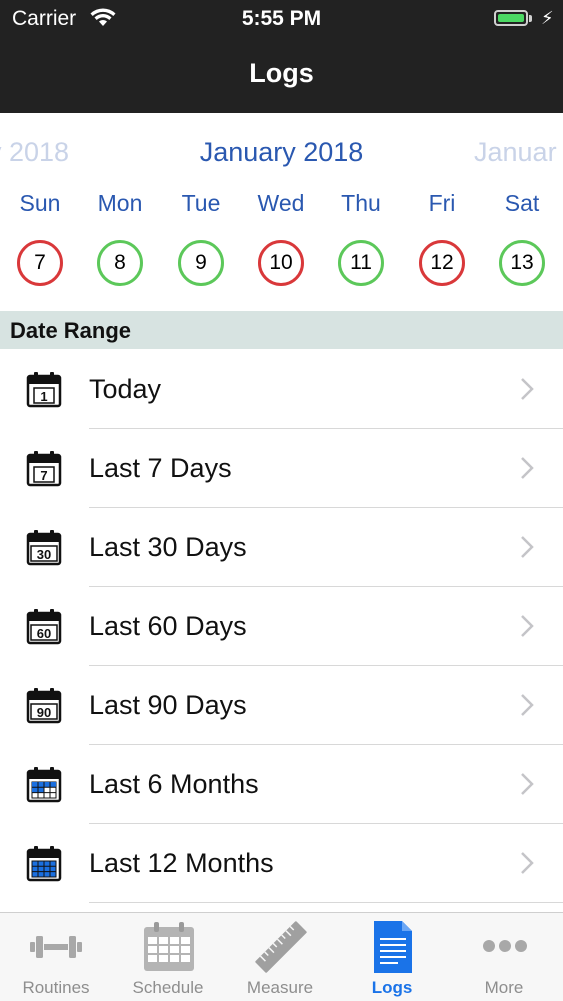 This screenshot has height=1001, width=563. Describe the element at coordinates (522, 263) in the screenshot. I see `day-circle: 13` at that location.